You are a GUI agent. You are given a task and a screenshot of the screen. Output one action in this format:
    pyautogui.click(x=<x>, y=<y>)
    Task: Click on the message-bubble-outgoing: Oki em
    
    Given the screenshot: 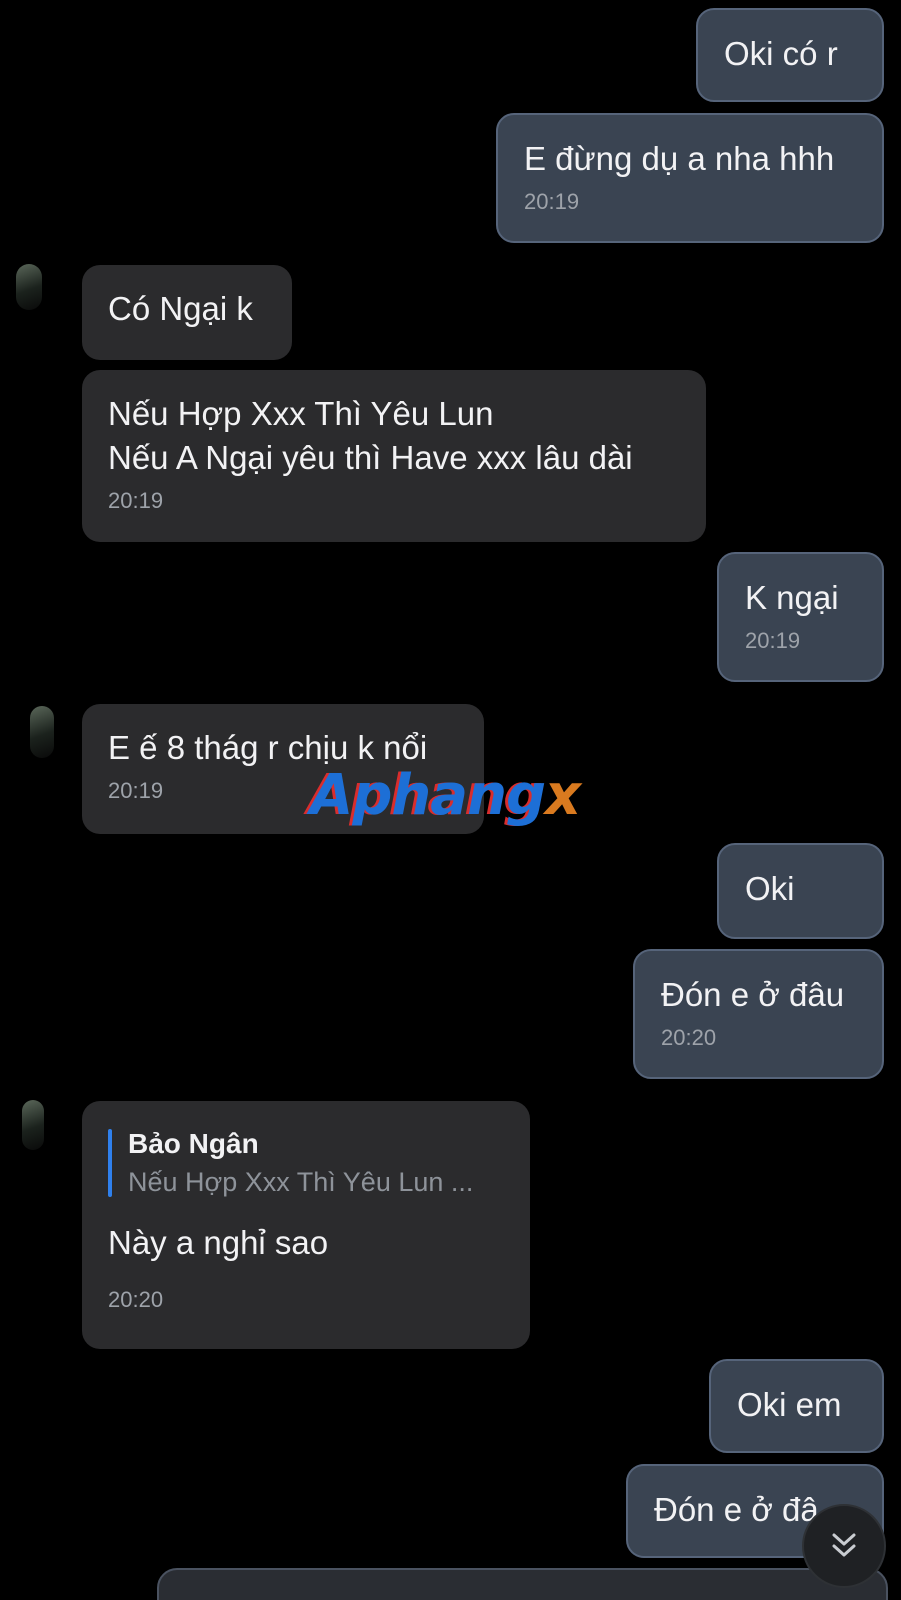 What is the action you would take?
    pyautogui.click(x=796, y=1406)
    